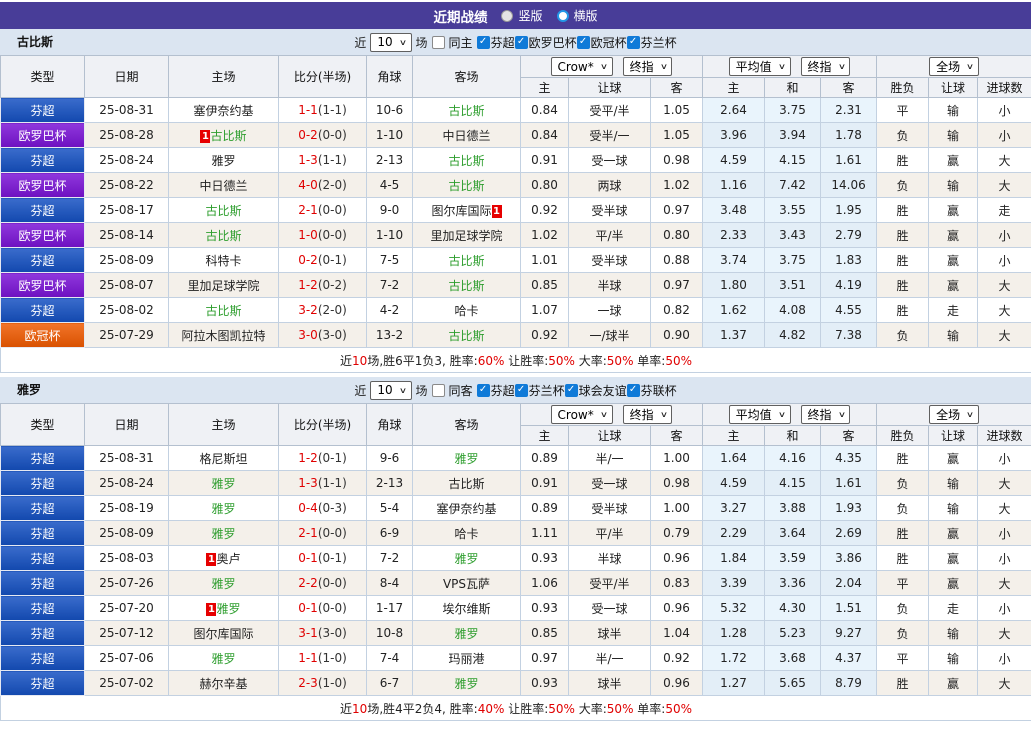  Describe the element at coordinates (601, 42) in the screenshot. I see `league-filter-item: ✓ 欧冠杯` at that location.